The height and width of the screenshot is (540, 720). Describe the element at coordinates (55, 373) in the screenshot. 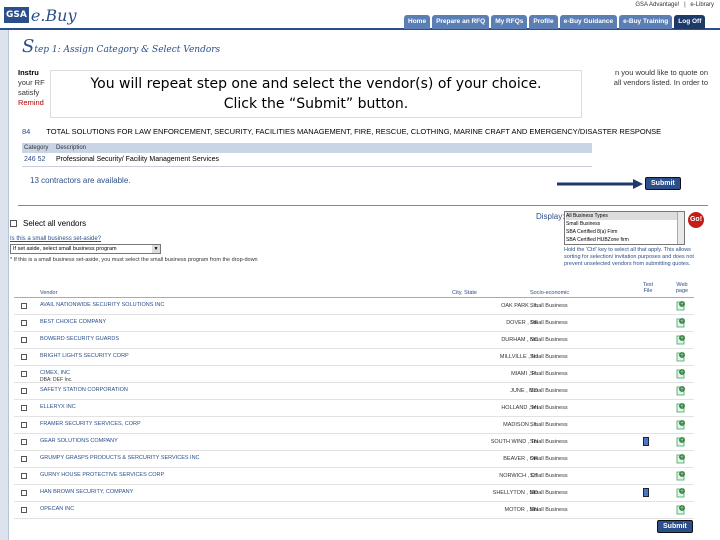

I see `vendor-name: CIMEX, INC` at that location.